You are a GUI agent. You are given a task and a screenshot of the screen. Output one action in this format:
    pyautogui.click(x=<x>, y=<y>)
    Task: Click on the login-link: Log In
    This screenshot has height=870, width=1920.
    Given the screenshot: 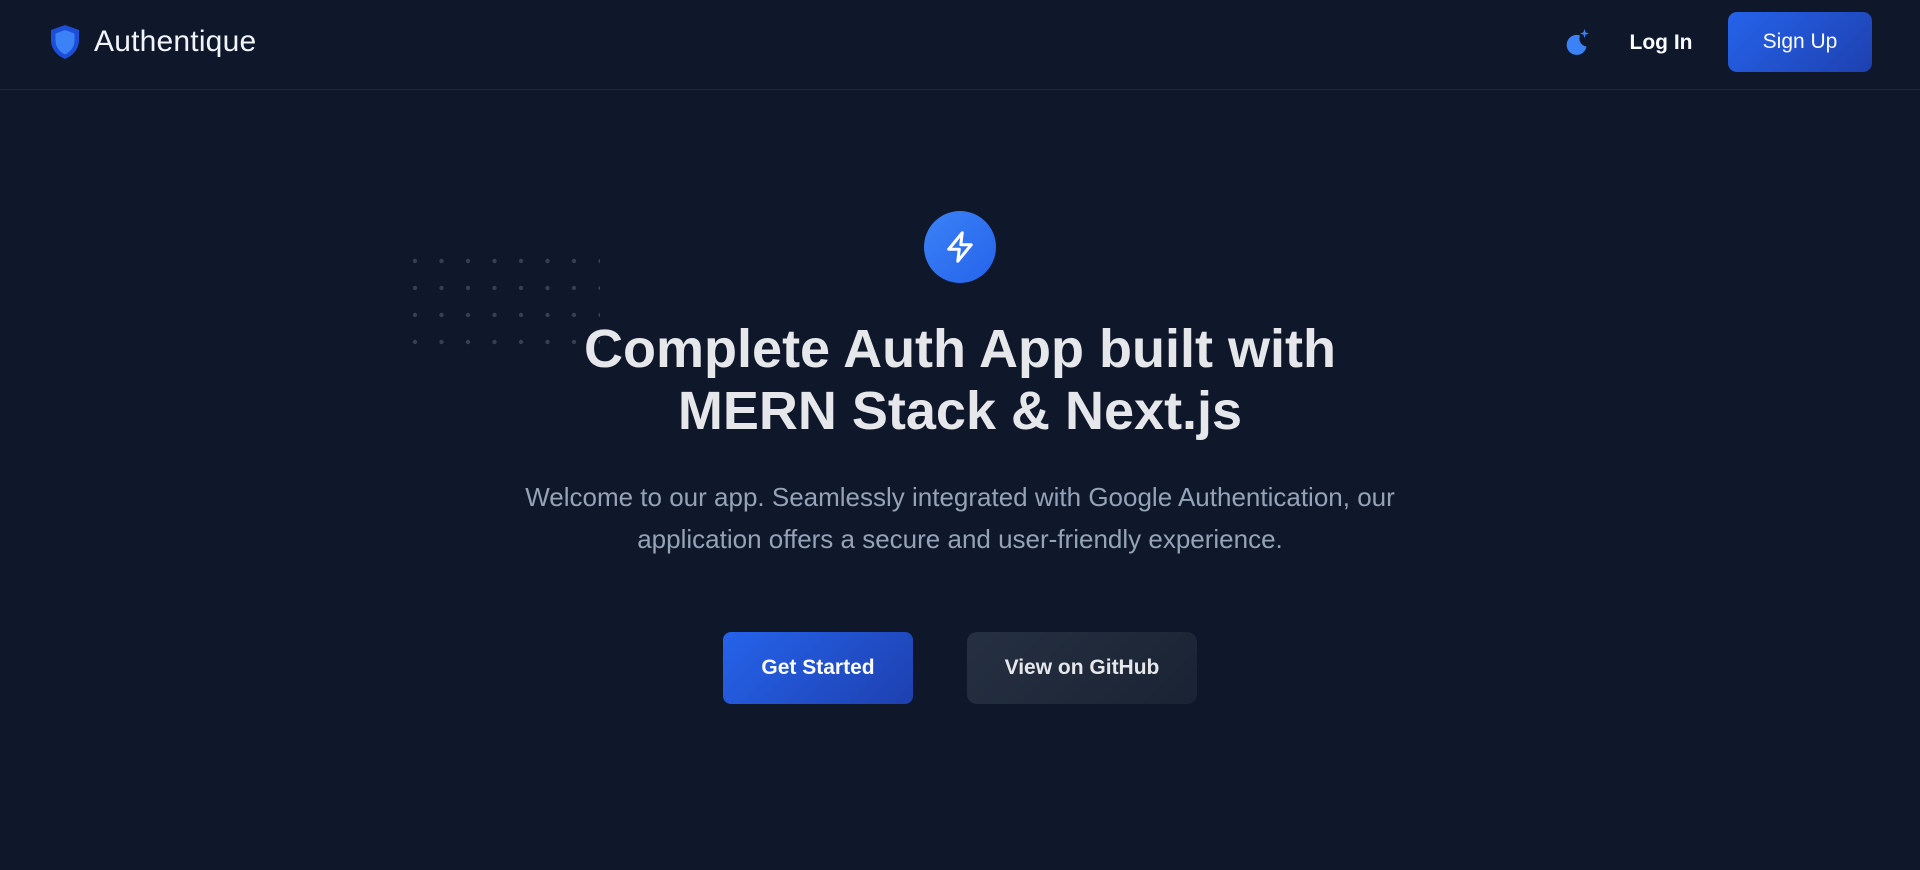 What is the action you would take?
    pyautogui.click(x=1661, y=43)
    